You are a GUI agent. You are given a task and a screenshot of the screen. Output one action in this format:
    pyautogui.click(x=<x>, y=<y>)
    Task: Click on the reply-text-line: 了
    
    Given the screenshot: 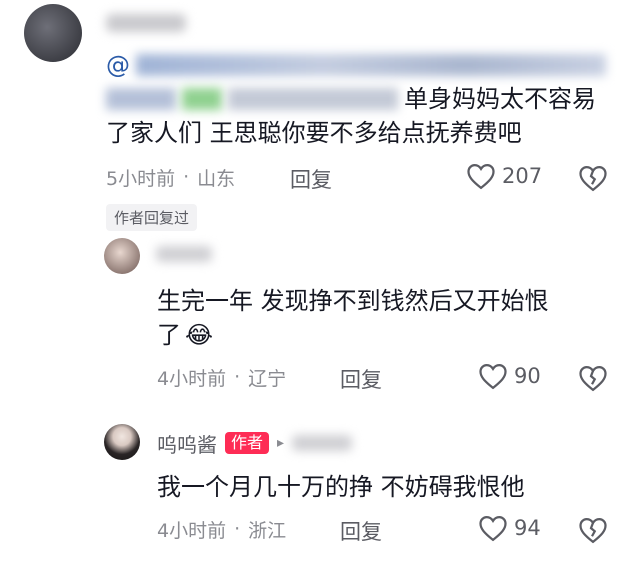 What is the action you would take?
    pyautogui.click(x=169, y=335)
    